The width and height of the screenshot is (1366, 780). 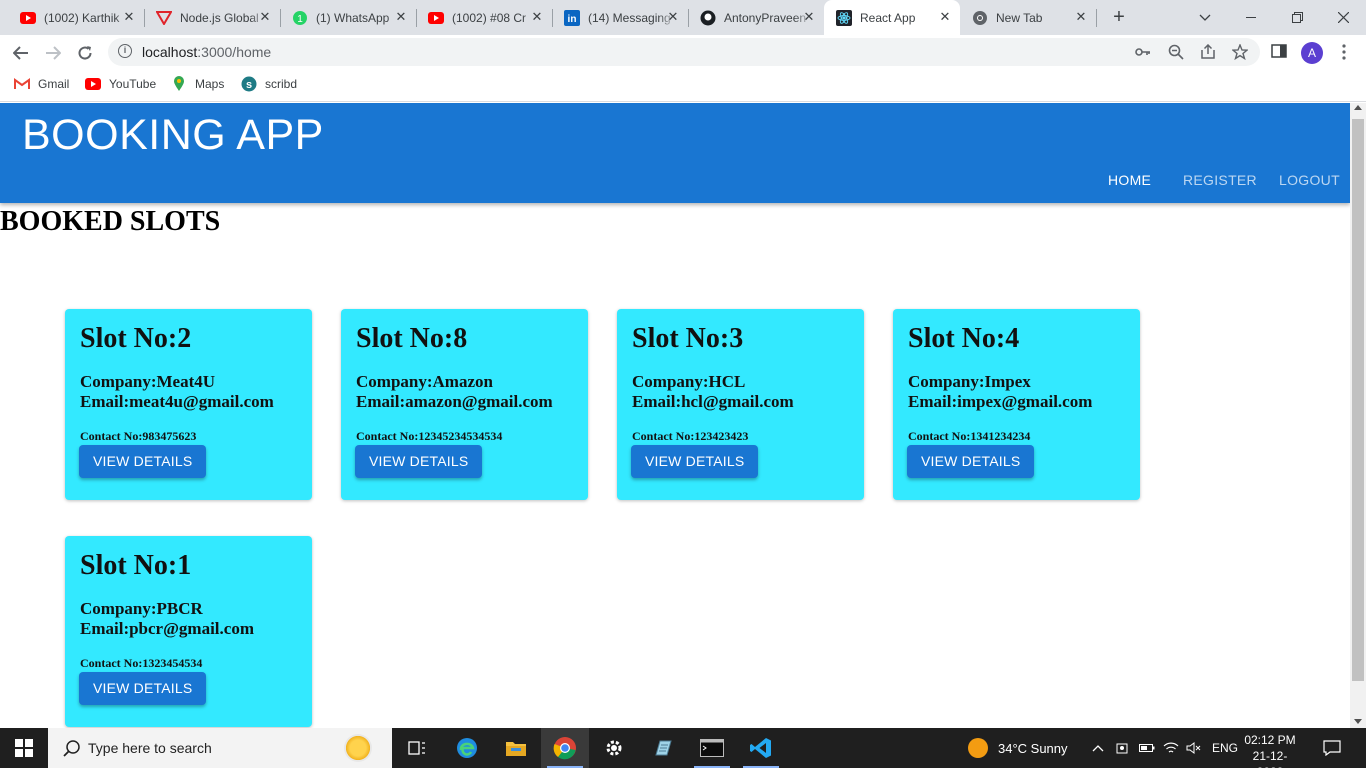 I want to click on bookmark-label: YouTube, so click(x=133, y=84).